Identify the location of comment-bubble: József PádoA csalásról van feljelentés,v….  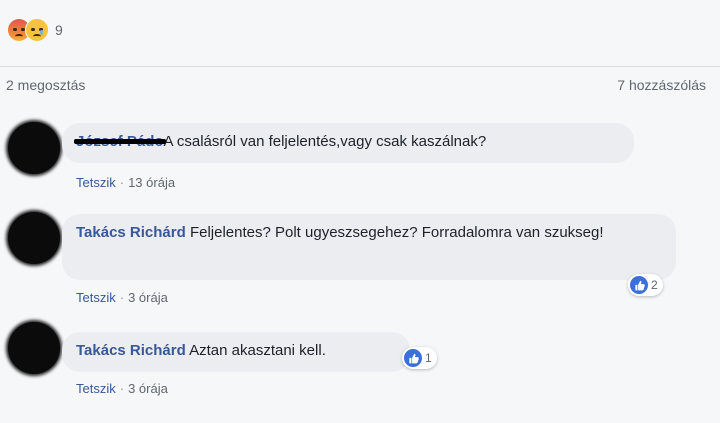
(348, 143).